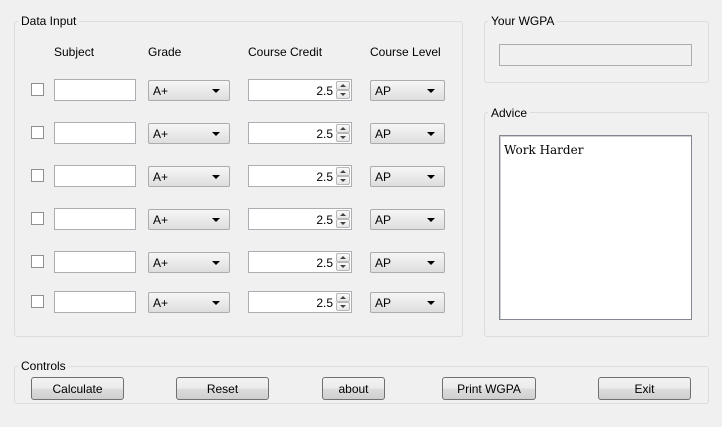  I want to click on calculate-button: Calculate, so click(77, 388).